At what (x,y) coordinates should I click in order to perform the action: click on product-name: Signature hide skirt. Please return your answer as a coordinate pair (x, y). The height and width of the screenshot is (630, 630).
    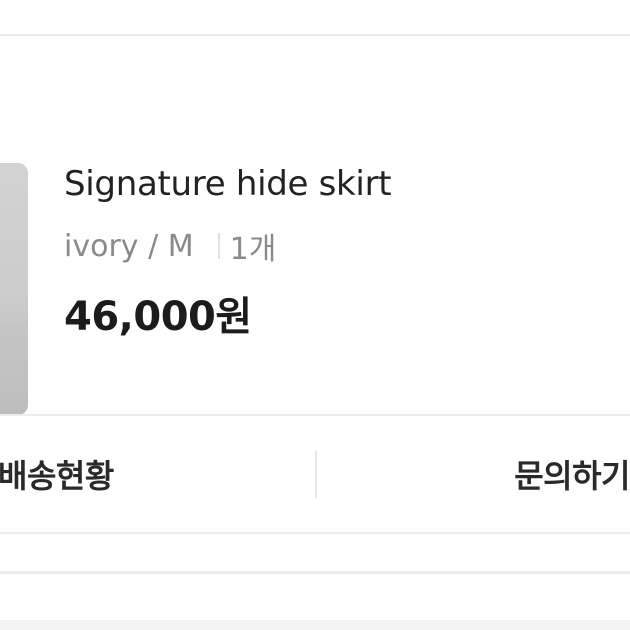
    Looking at the image, I should click on (228, 184).